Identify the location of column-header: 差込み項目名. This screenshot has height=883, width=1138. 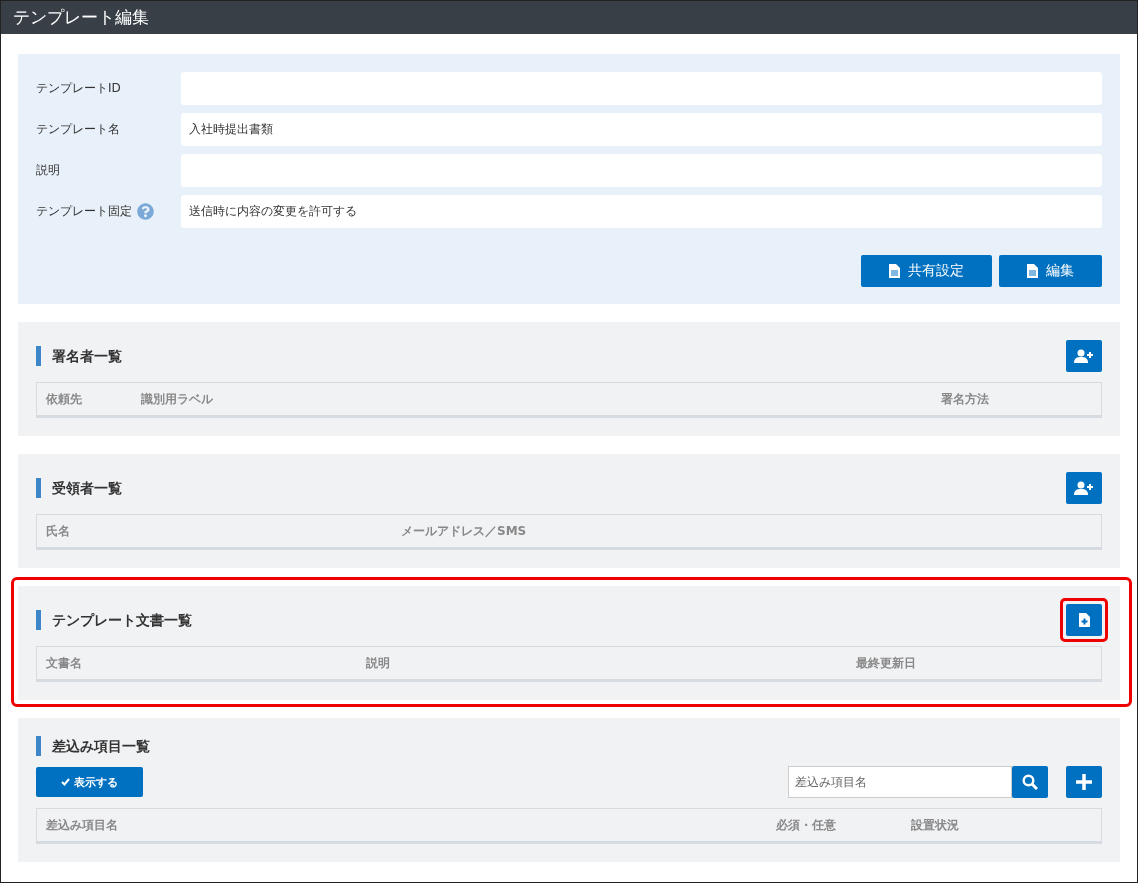
(82, 825).